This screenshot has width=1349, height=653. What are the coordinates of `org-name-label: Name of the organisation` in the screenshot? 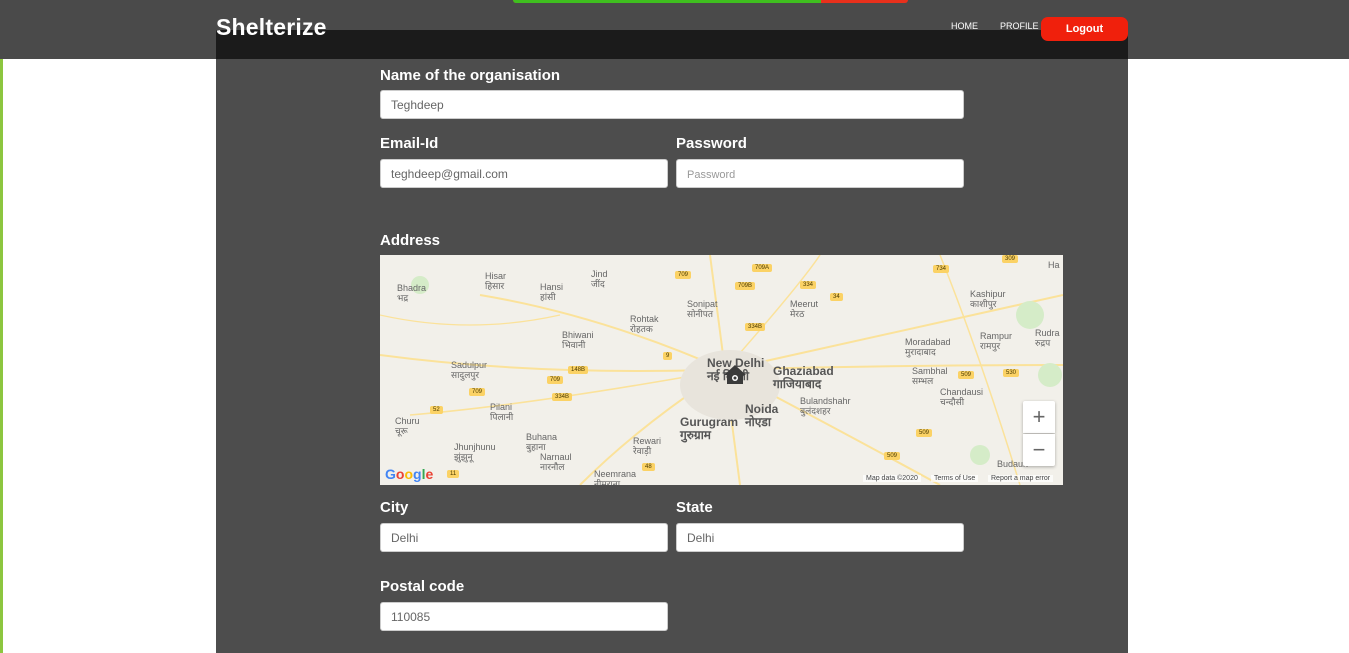 It's located at (470, 75).